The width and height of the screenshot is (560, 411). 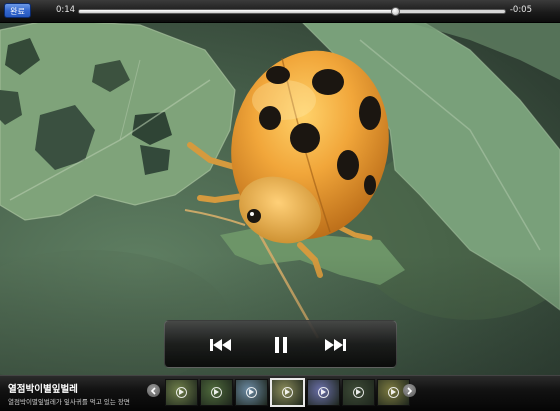 I want to click on playback-controls, so click(x=280, y=344).